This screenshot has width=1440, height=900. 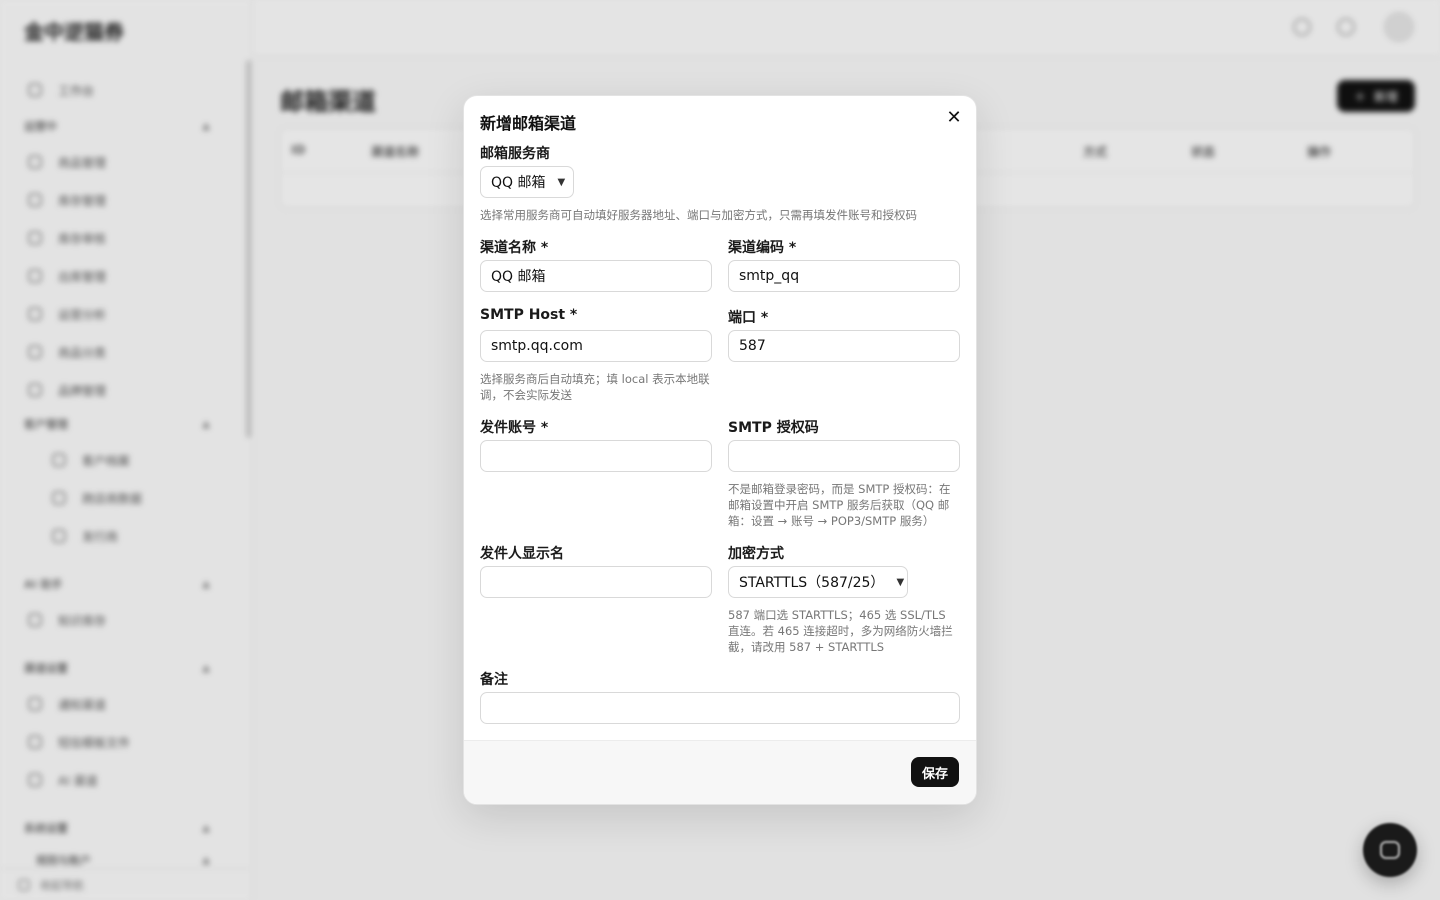 What do you see at coordinates (935, 772) in the screenshot?
I see `save-button: 保存` at bounding box center [935, 772].